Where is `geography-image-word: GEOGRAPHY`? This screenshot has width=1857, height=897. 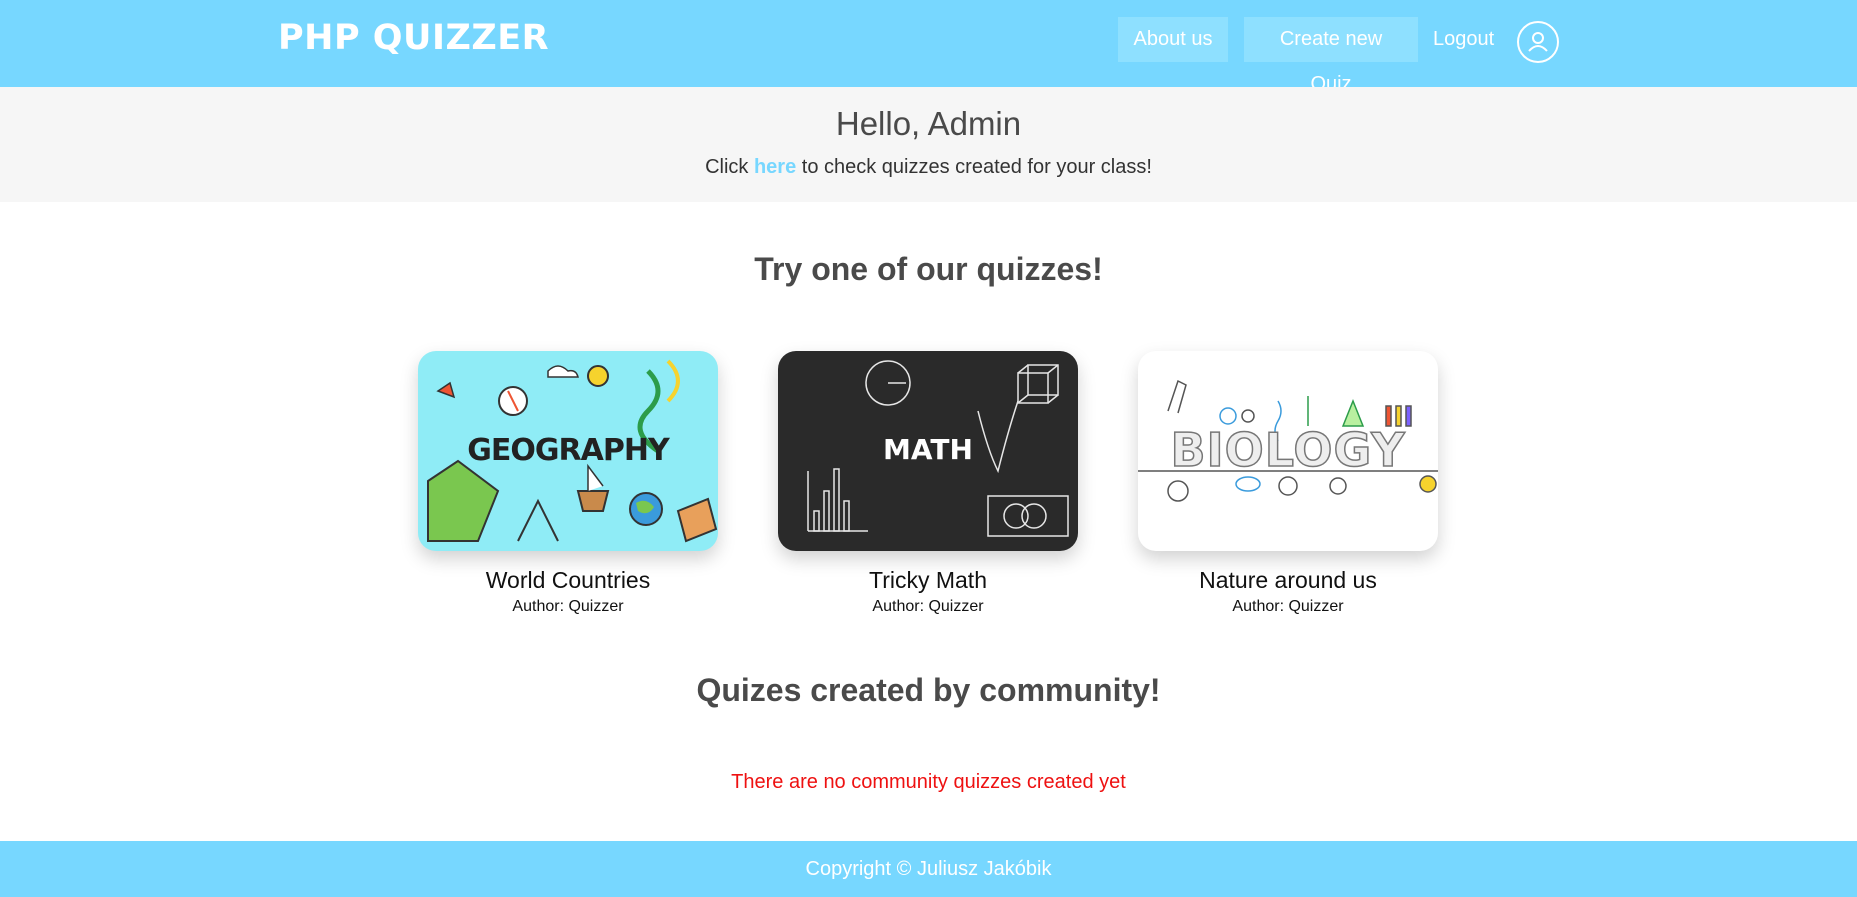
geography-image-word: GEOGRAPHY is located at coordinates (568, 450).